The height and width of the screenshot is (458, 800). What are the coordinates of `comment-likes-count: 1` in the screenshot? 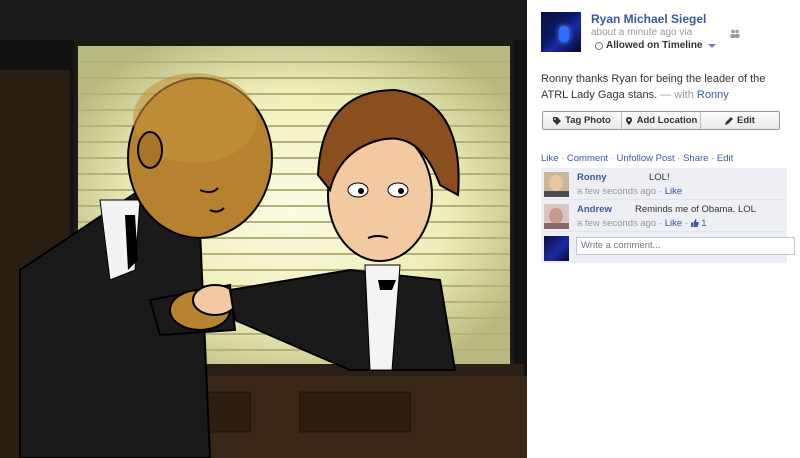 It's located at (698, 223).